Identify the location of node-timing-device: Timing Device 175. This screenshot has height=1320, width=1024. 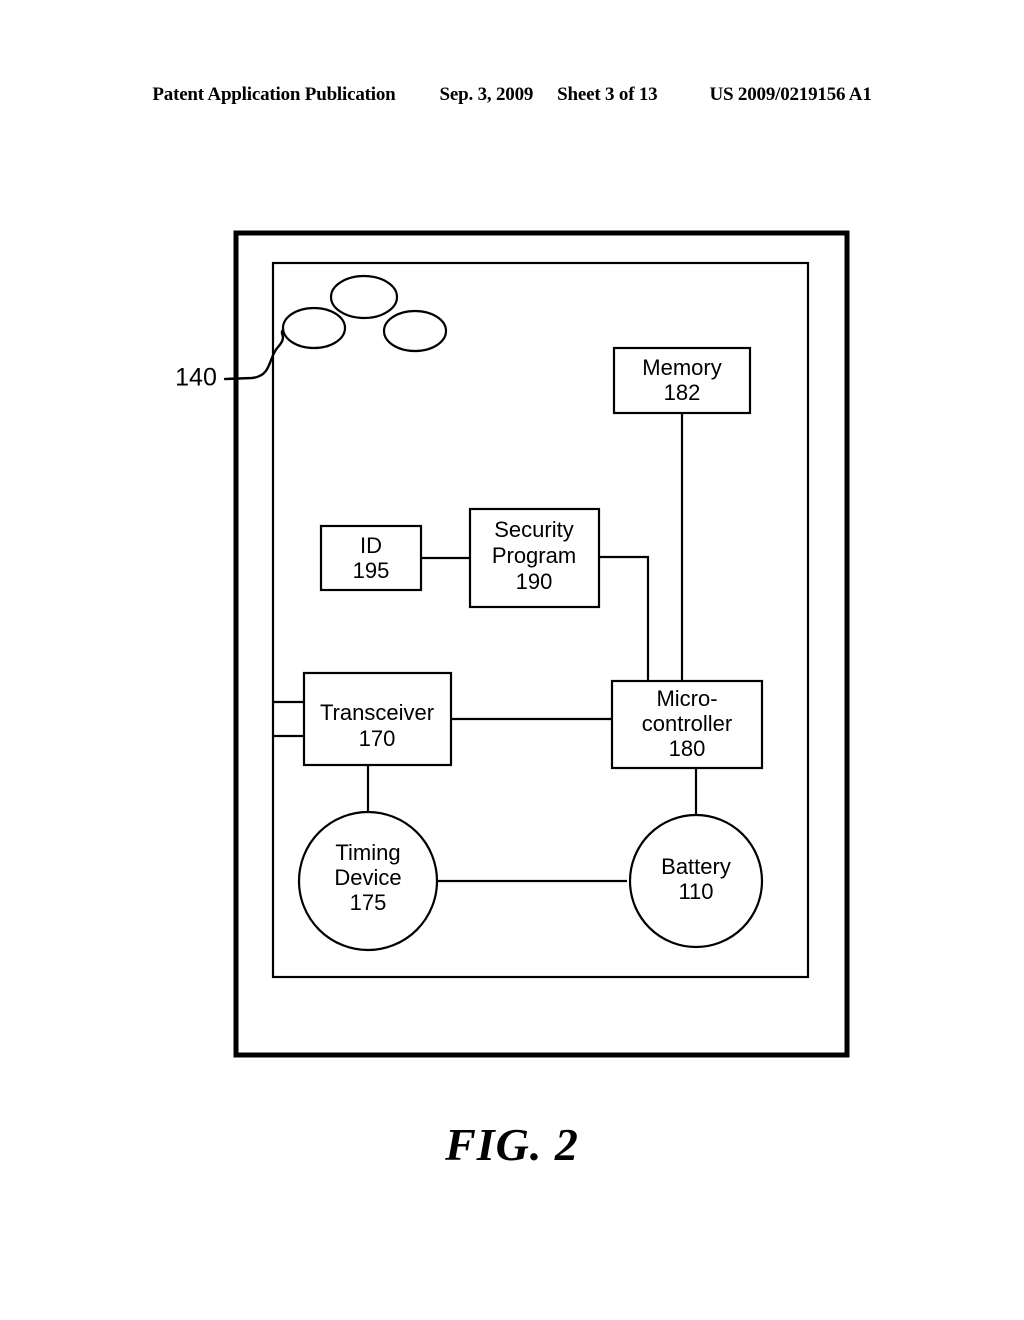
(368, 881).